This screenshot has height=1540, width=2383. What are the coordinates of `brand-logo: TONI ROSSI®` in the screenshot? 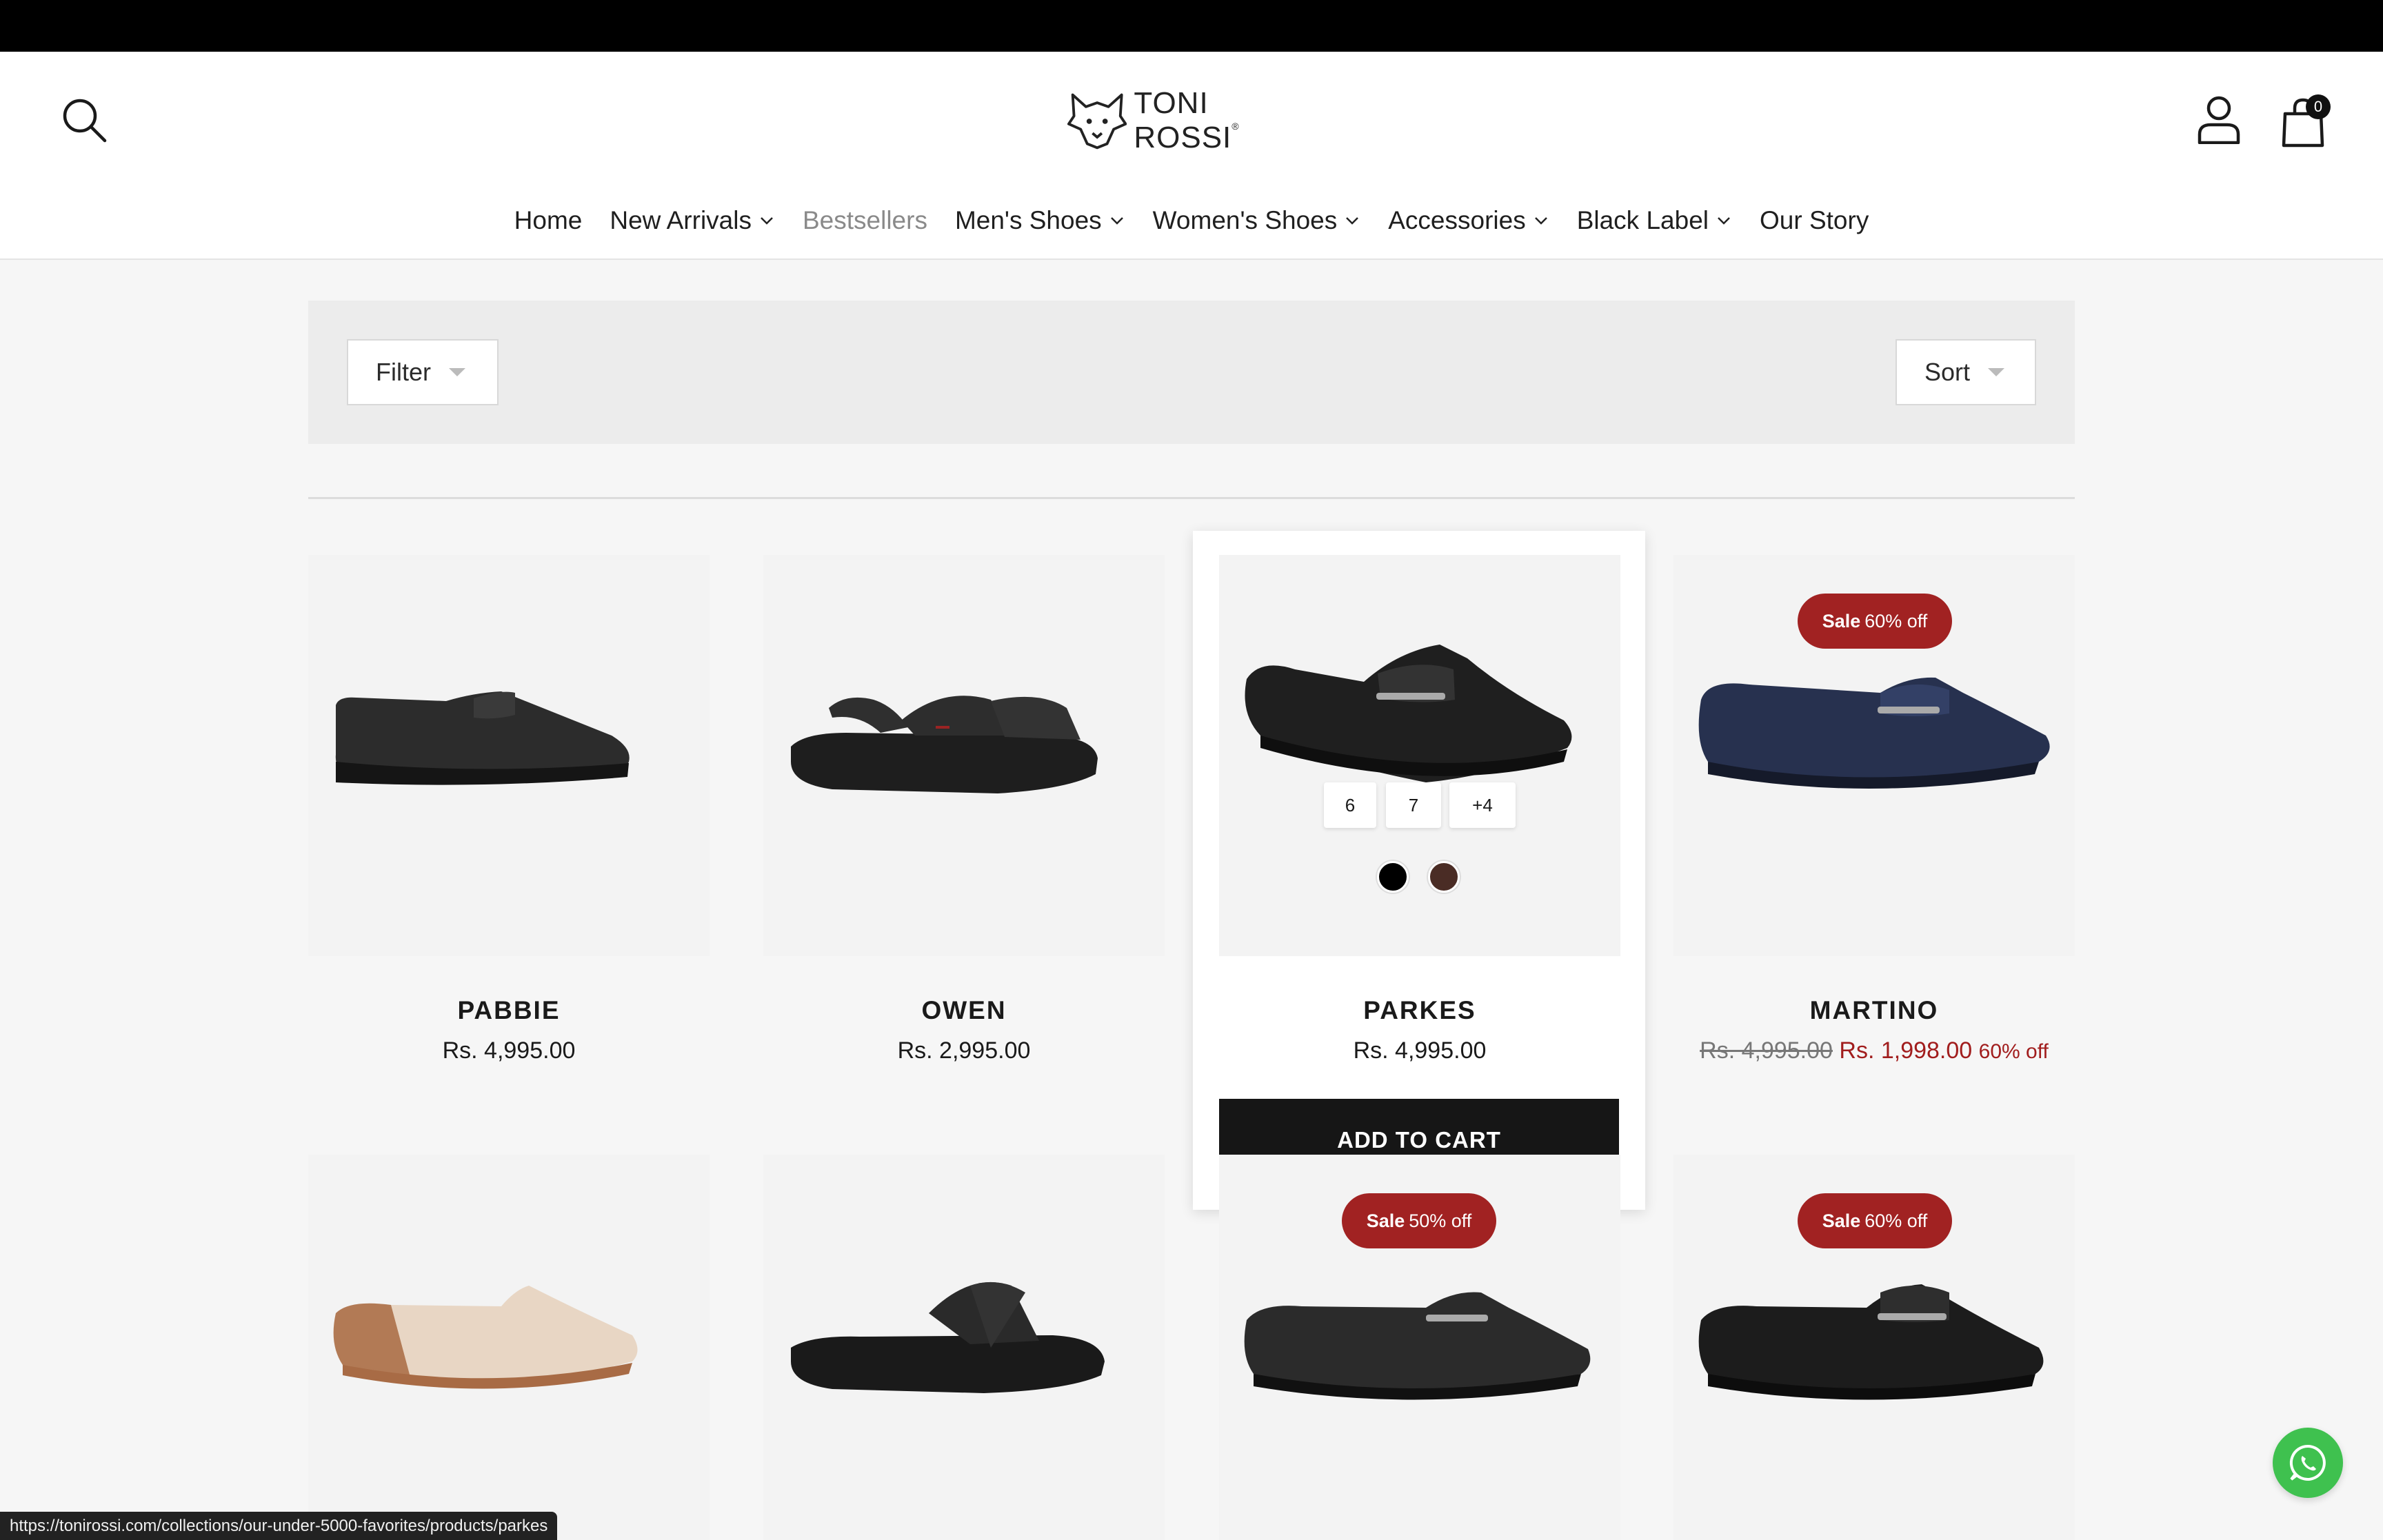 It's located at (1191, 120).